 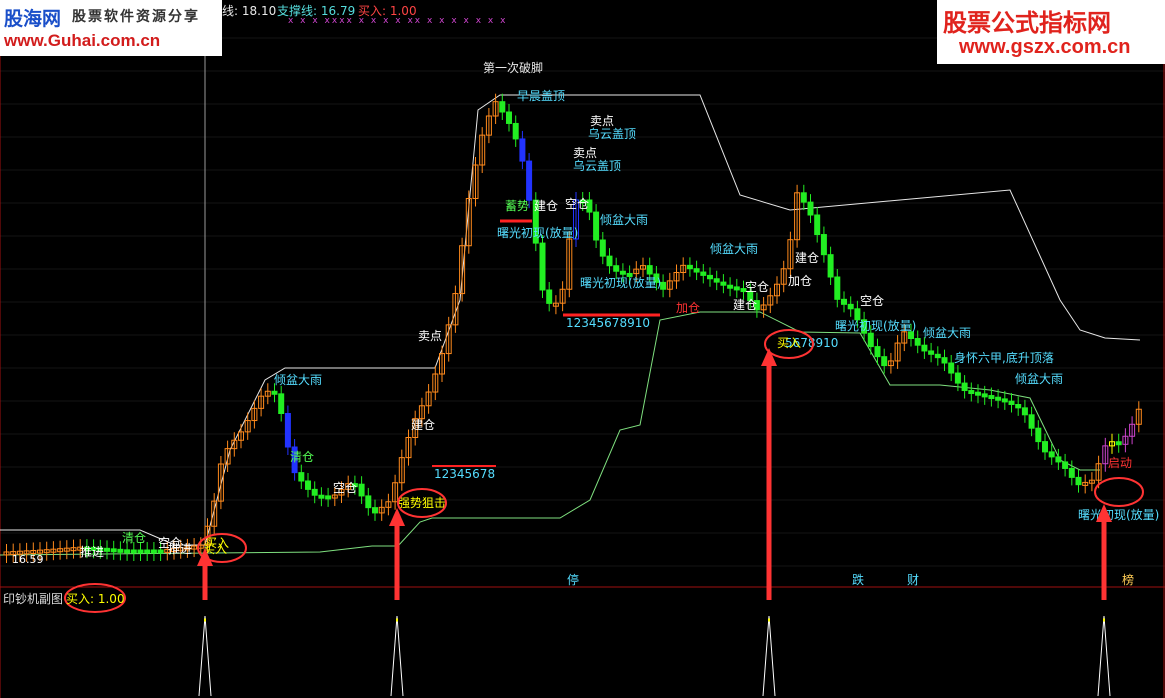 I want to click on watermark-guhai-slogan: 股票软件资源分享, so click(x=136, y=17).